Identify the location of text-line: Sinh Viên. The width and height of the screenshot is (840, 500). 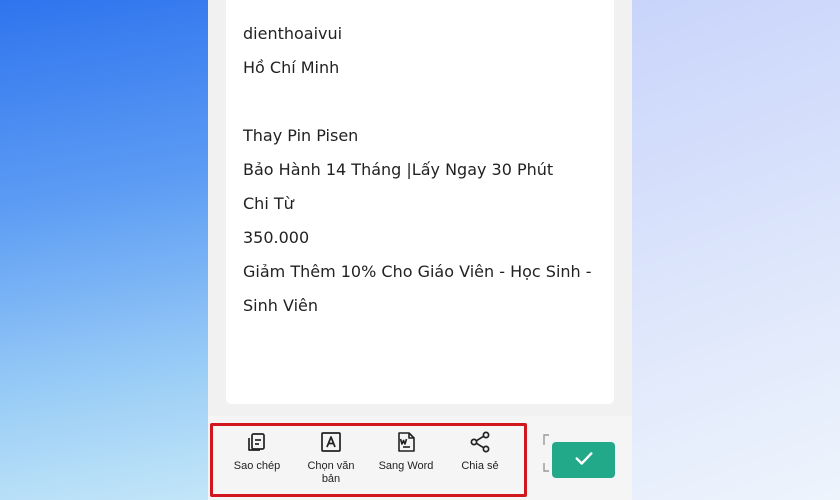
(280, 305).